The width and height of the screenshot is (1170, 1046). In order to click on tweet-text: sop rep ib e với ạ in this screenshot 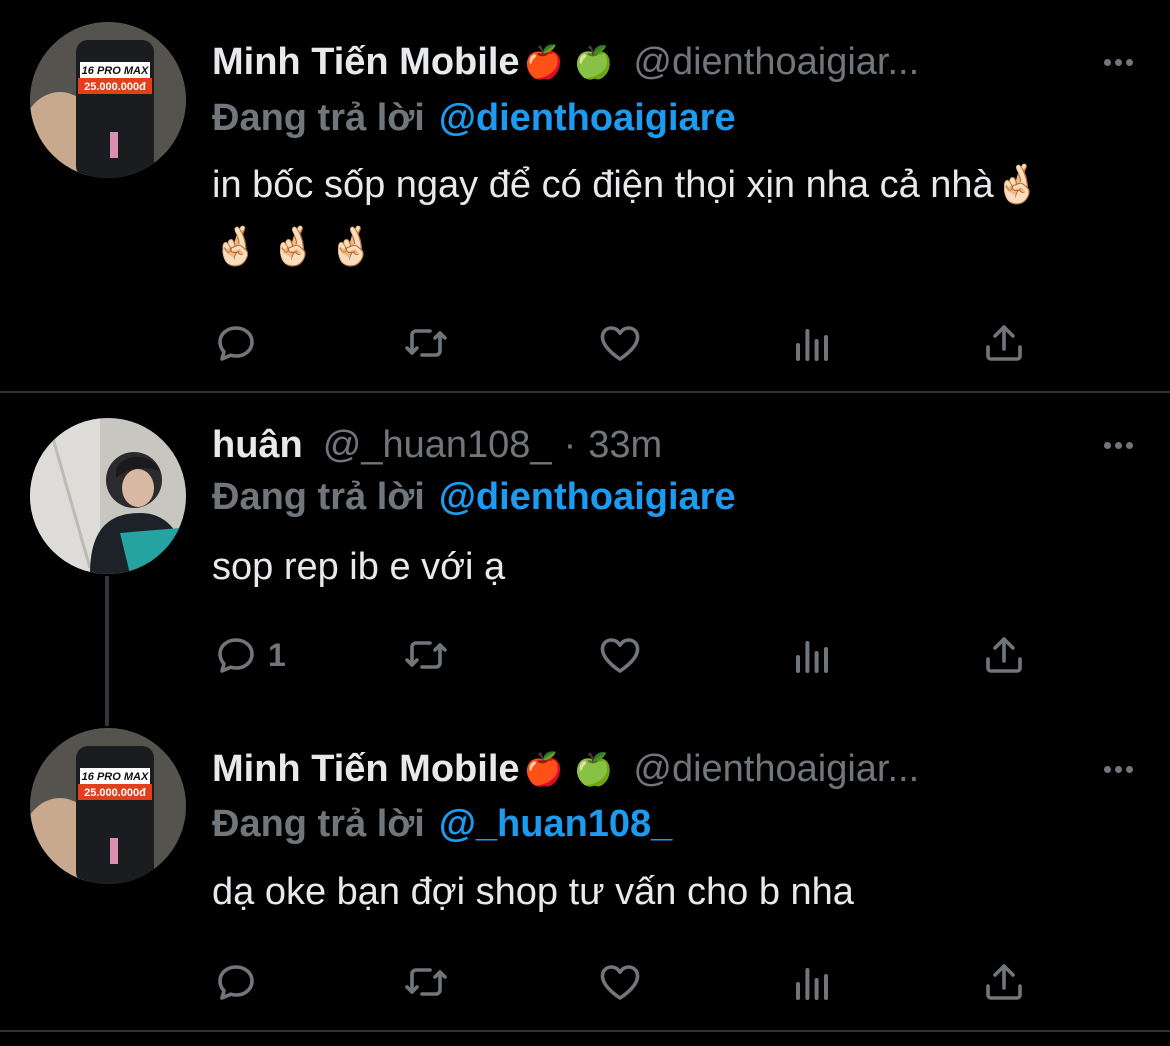, I will do `click(359, 567)`.